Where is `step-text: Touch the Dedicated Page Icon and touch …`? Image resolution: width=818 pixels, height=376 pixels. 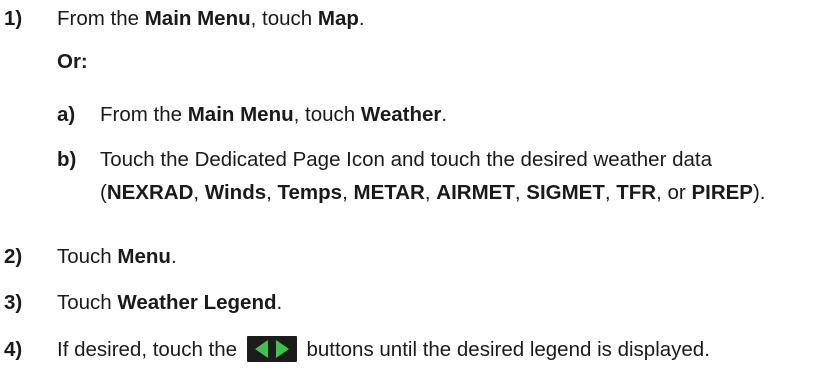
step-text: Touch the Dedicated Page Icon and touch … is located at coordinates (433, 176).